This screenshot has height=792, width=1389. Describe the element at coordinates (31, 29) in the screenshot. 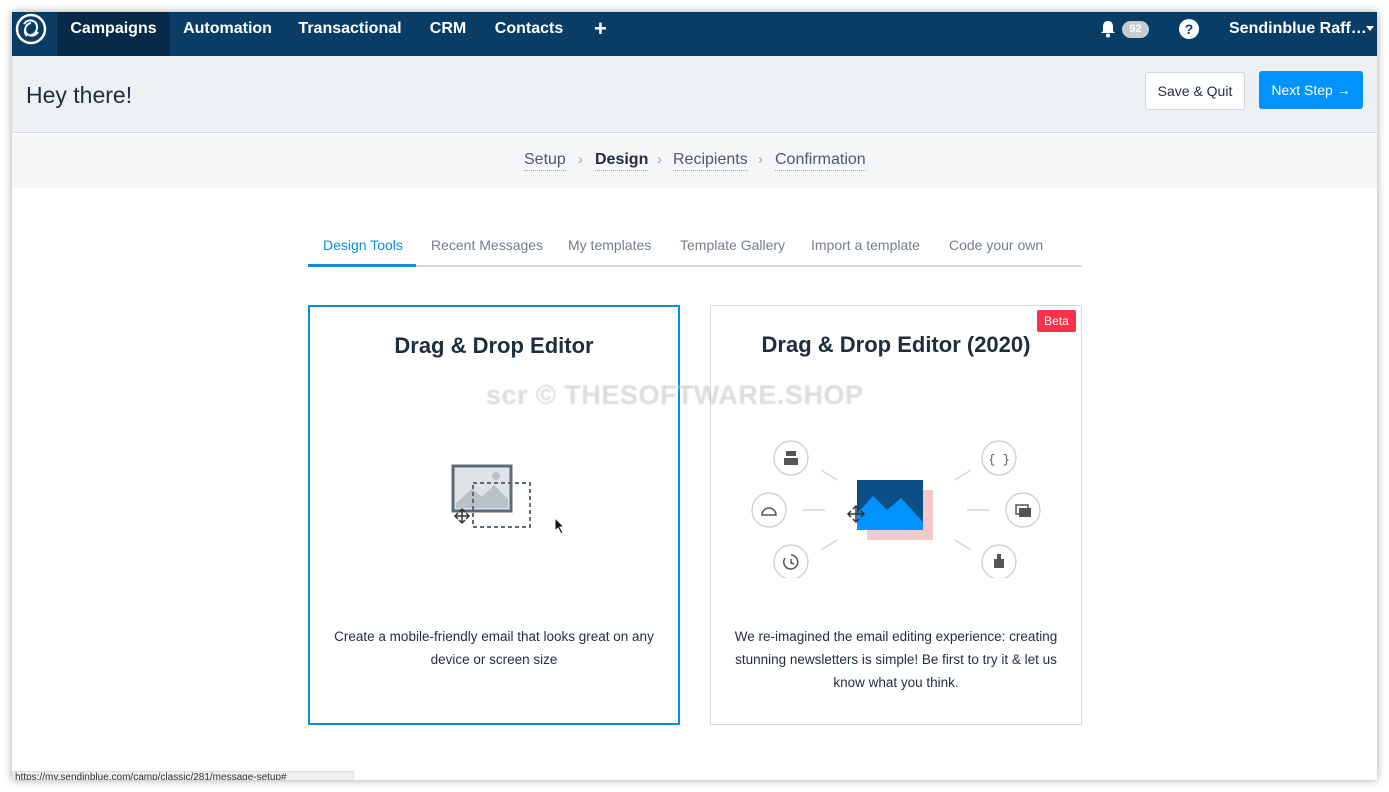

I see `sendinblue-logo-icon` at that location.